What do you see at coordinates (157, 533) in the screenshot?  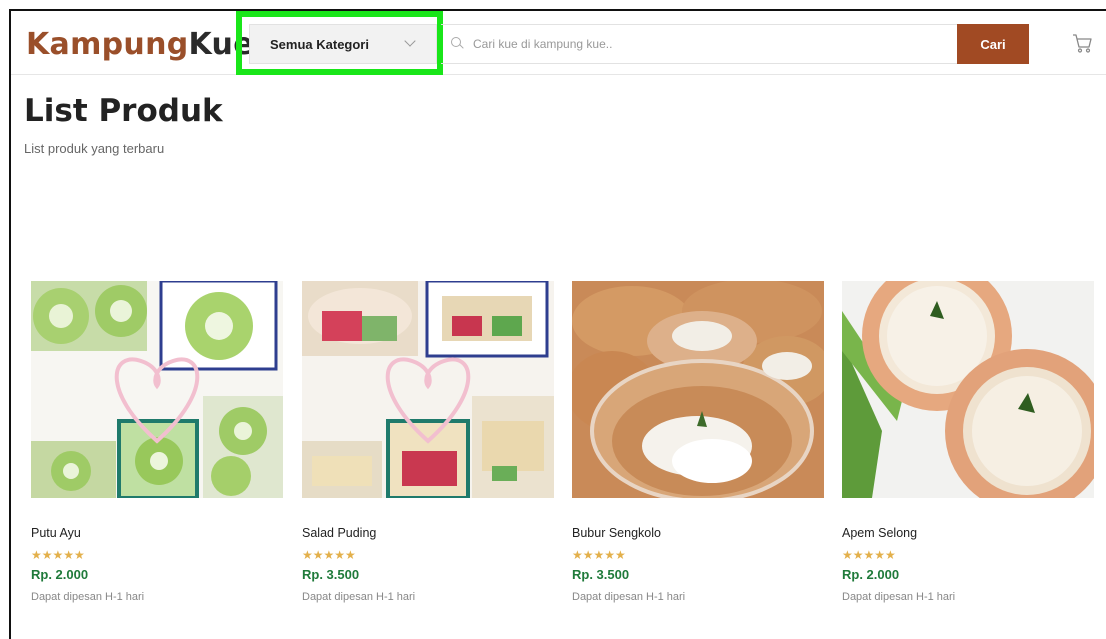 I see `product-name: Putu Ayu` at bounding box center [157, 533].